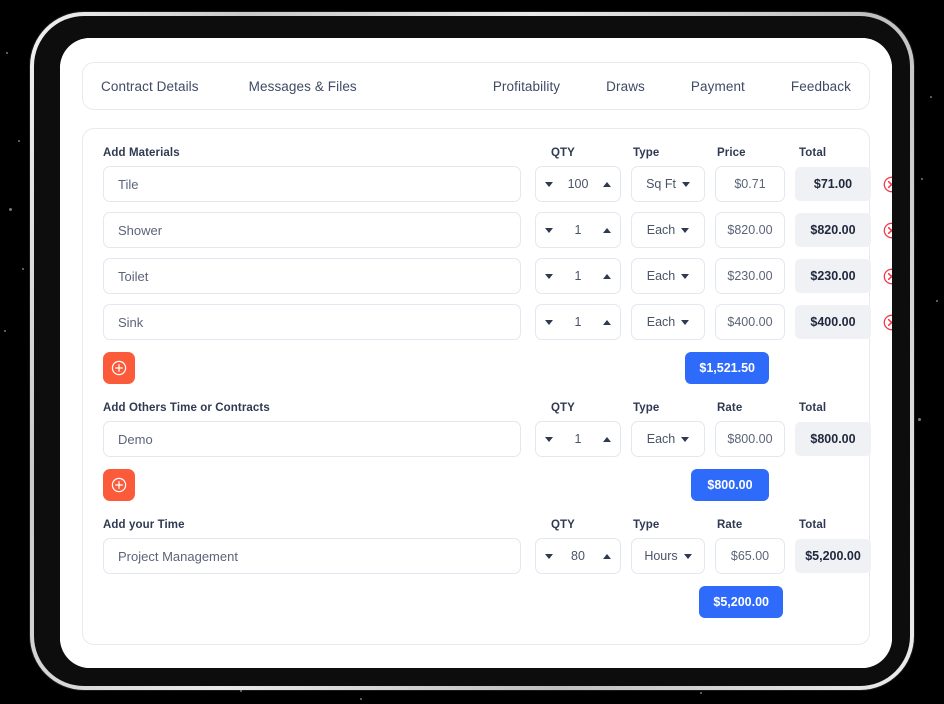  Describe the element at coordinates (718, 86) in the screenshot. I see `tab-payment: Payment` at that location.